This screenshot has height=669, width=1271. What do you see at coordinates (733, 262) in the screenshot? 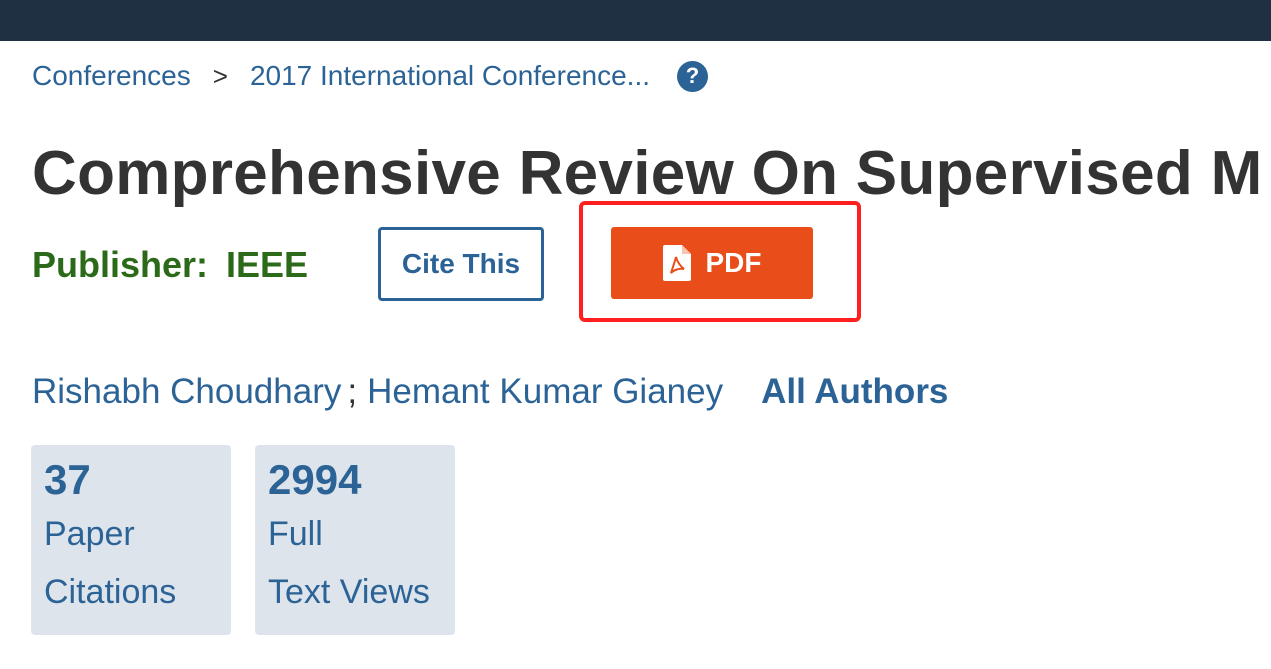
I see `pdf-label: PDF` at bounding box center [733, 262].